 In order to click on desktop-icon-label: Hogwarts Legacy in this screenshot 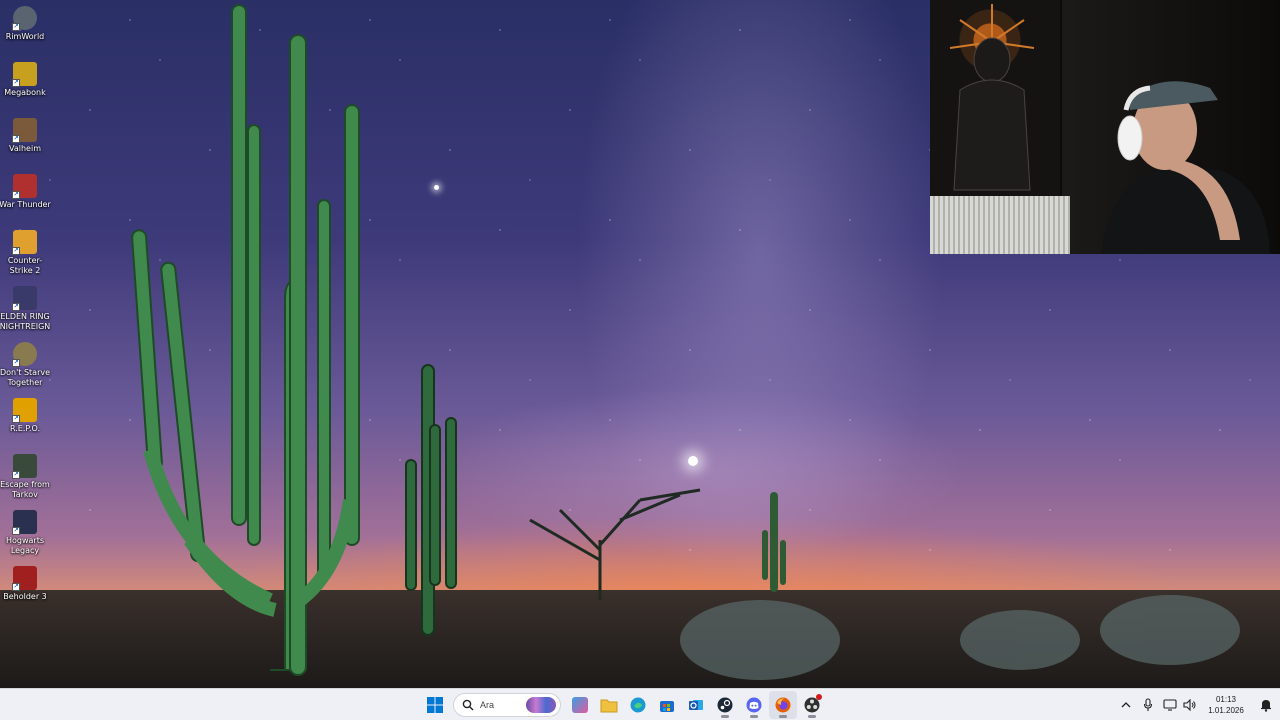, I will do `click(25, 545)`.